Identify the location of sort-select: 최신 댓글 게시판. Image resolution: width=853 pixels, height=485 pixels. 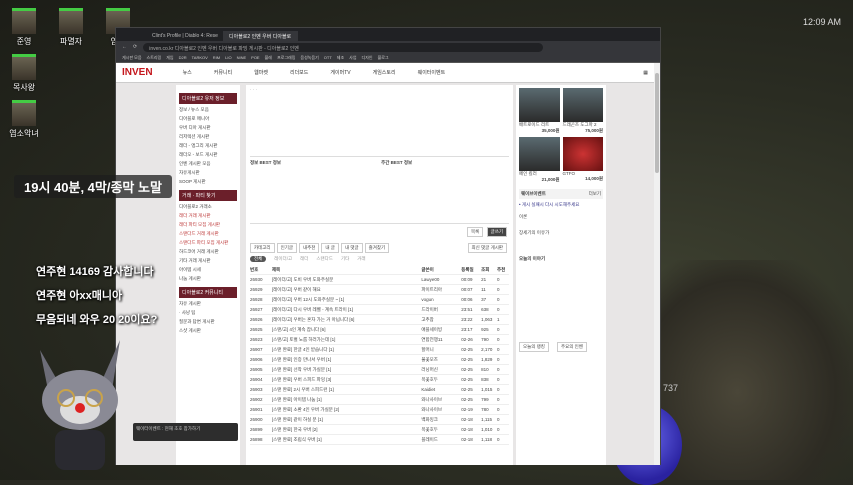
(487, 248).